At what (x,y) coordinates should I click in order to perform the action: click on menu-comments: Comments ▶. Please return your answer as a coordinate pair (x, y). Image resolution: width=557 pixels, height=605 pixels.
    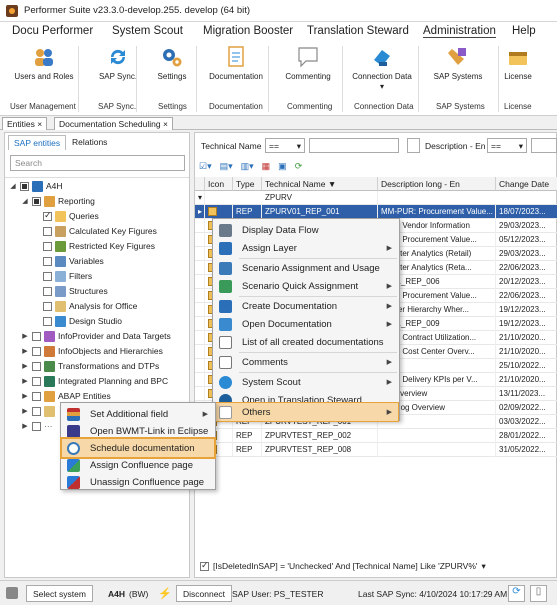
    Looking at the image, I should click on (306, 362).